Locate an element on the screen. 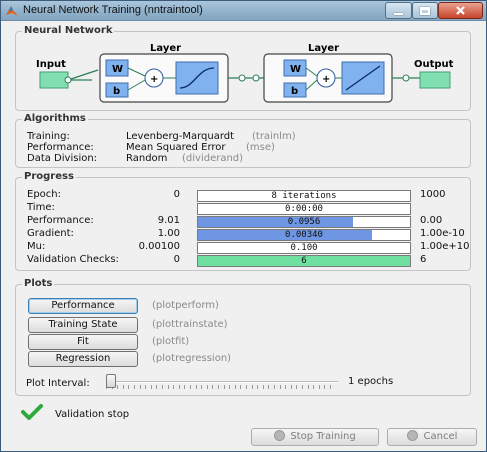 Image resolution: width=487 pixels, height=452 pixels. training-state-plot-button: Training State is located at coordinates (83, 325).